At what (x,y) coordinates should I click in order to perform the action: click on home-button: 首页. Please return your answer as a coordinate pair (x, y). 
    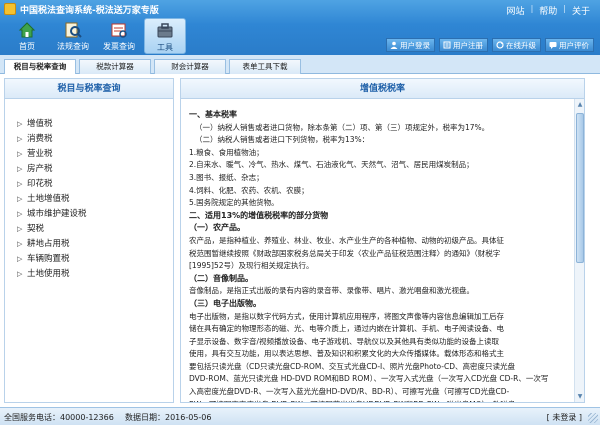
    Looking at the image, I should click on (27, 36).